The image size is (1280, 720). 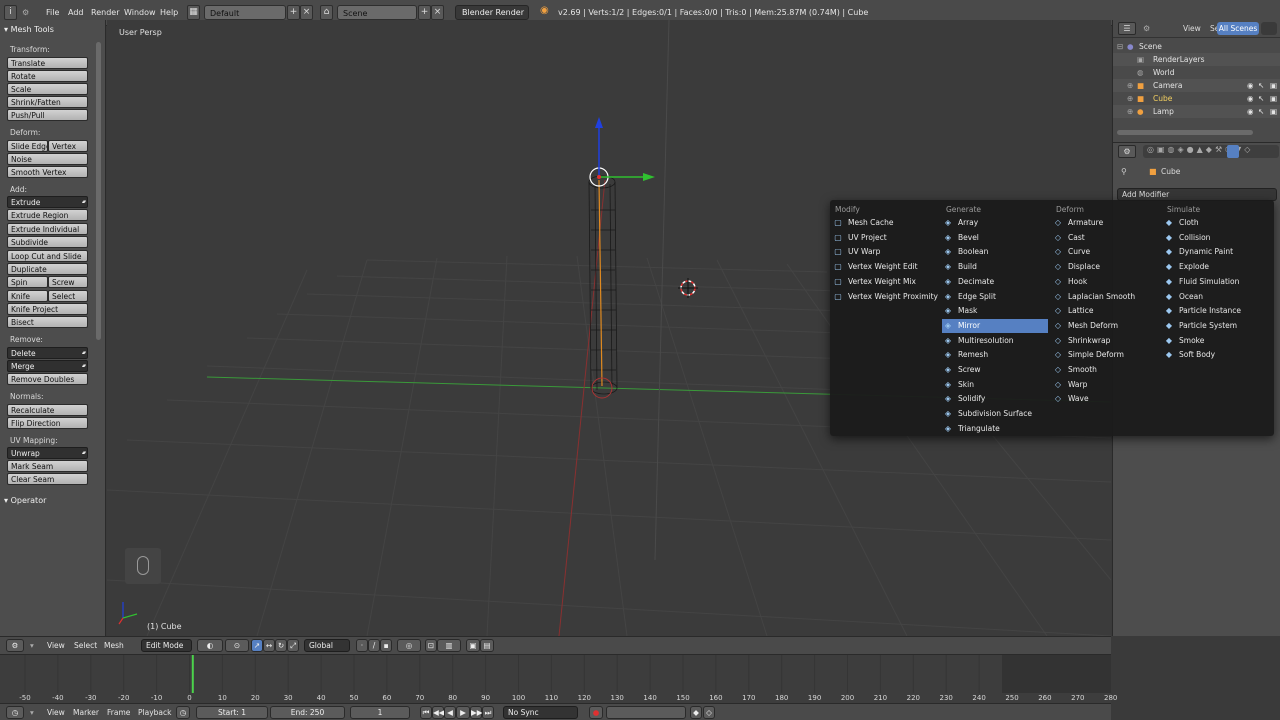 I want to click on menu-item-shrinkwrap: ◇ Shrinkwrap, so click(x=1105, y=341).